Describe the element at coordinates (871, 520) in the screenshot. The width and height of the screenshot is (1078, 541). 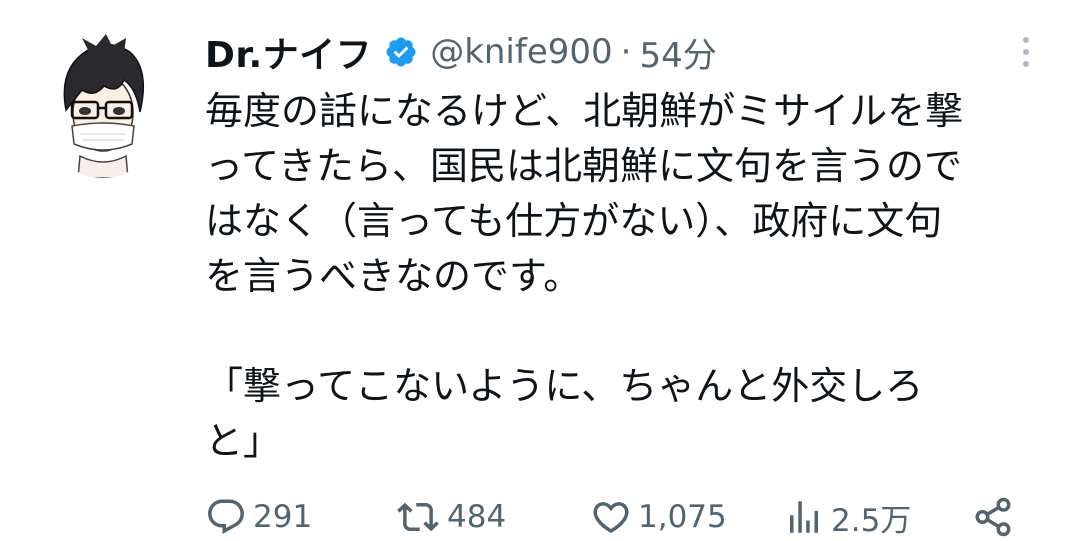
I see `views-count: 2.5万` at that location.